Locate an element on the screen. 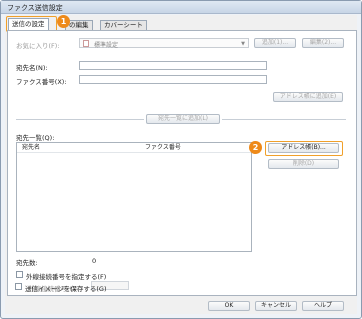 The height and width of the screenshot is (319, 362). destination-name-input is located at coordinates (173, 65).